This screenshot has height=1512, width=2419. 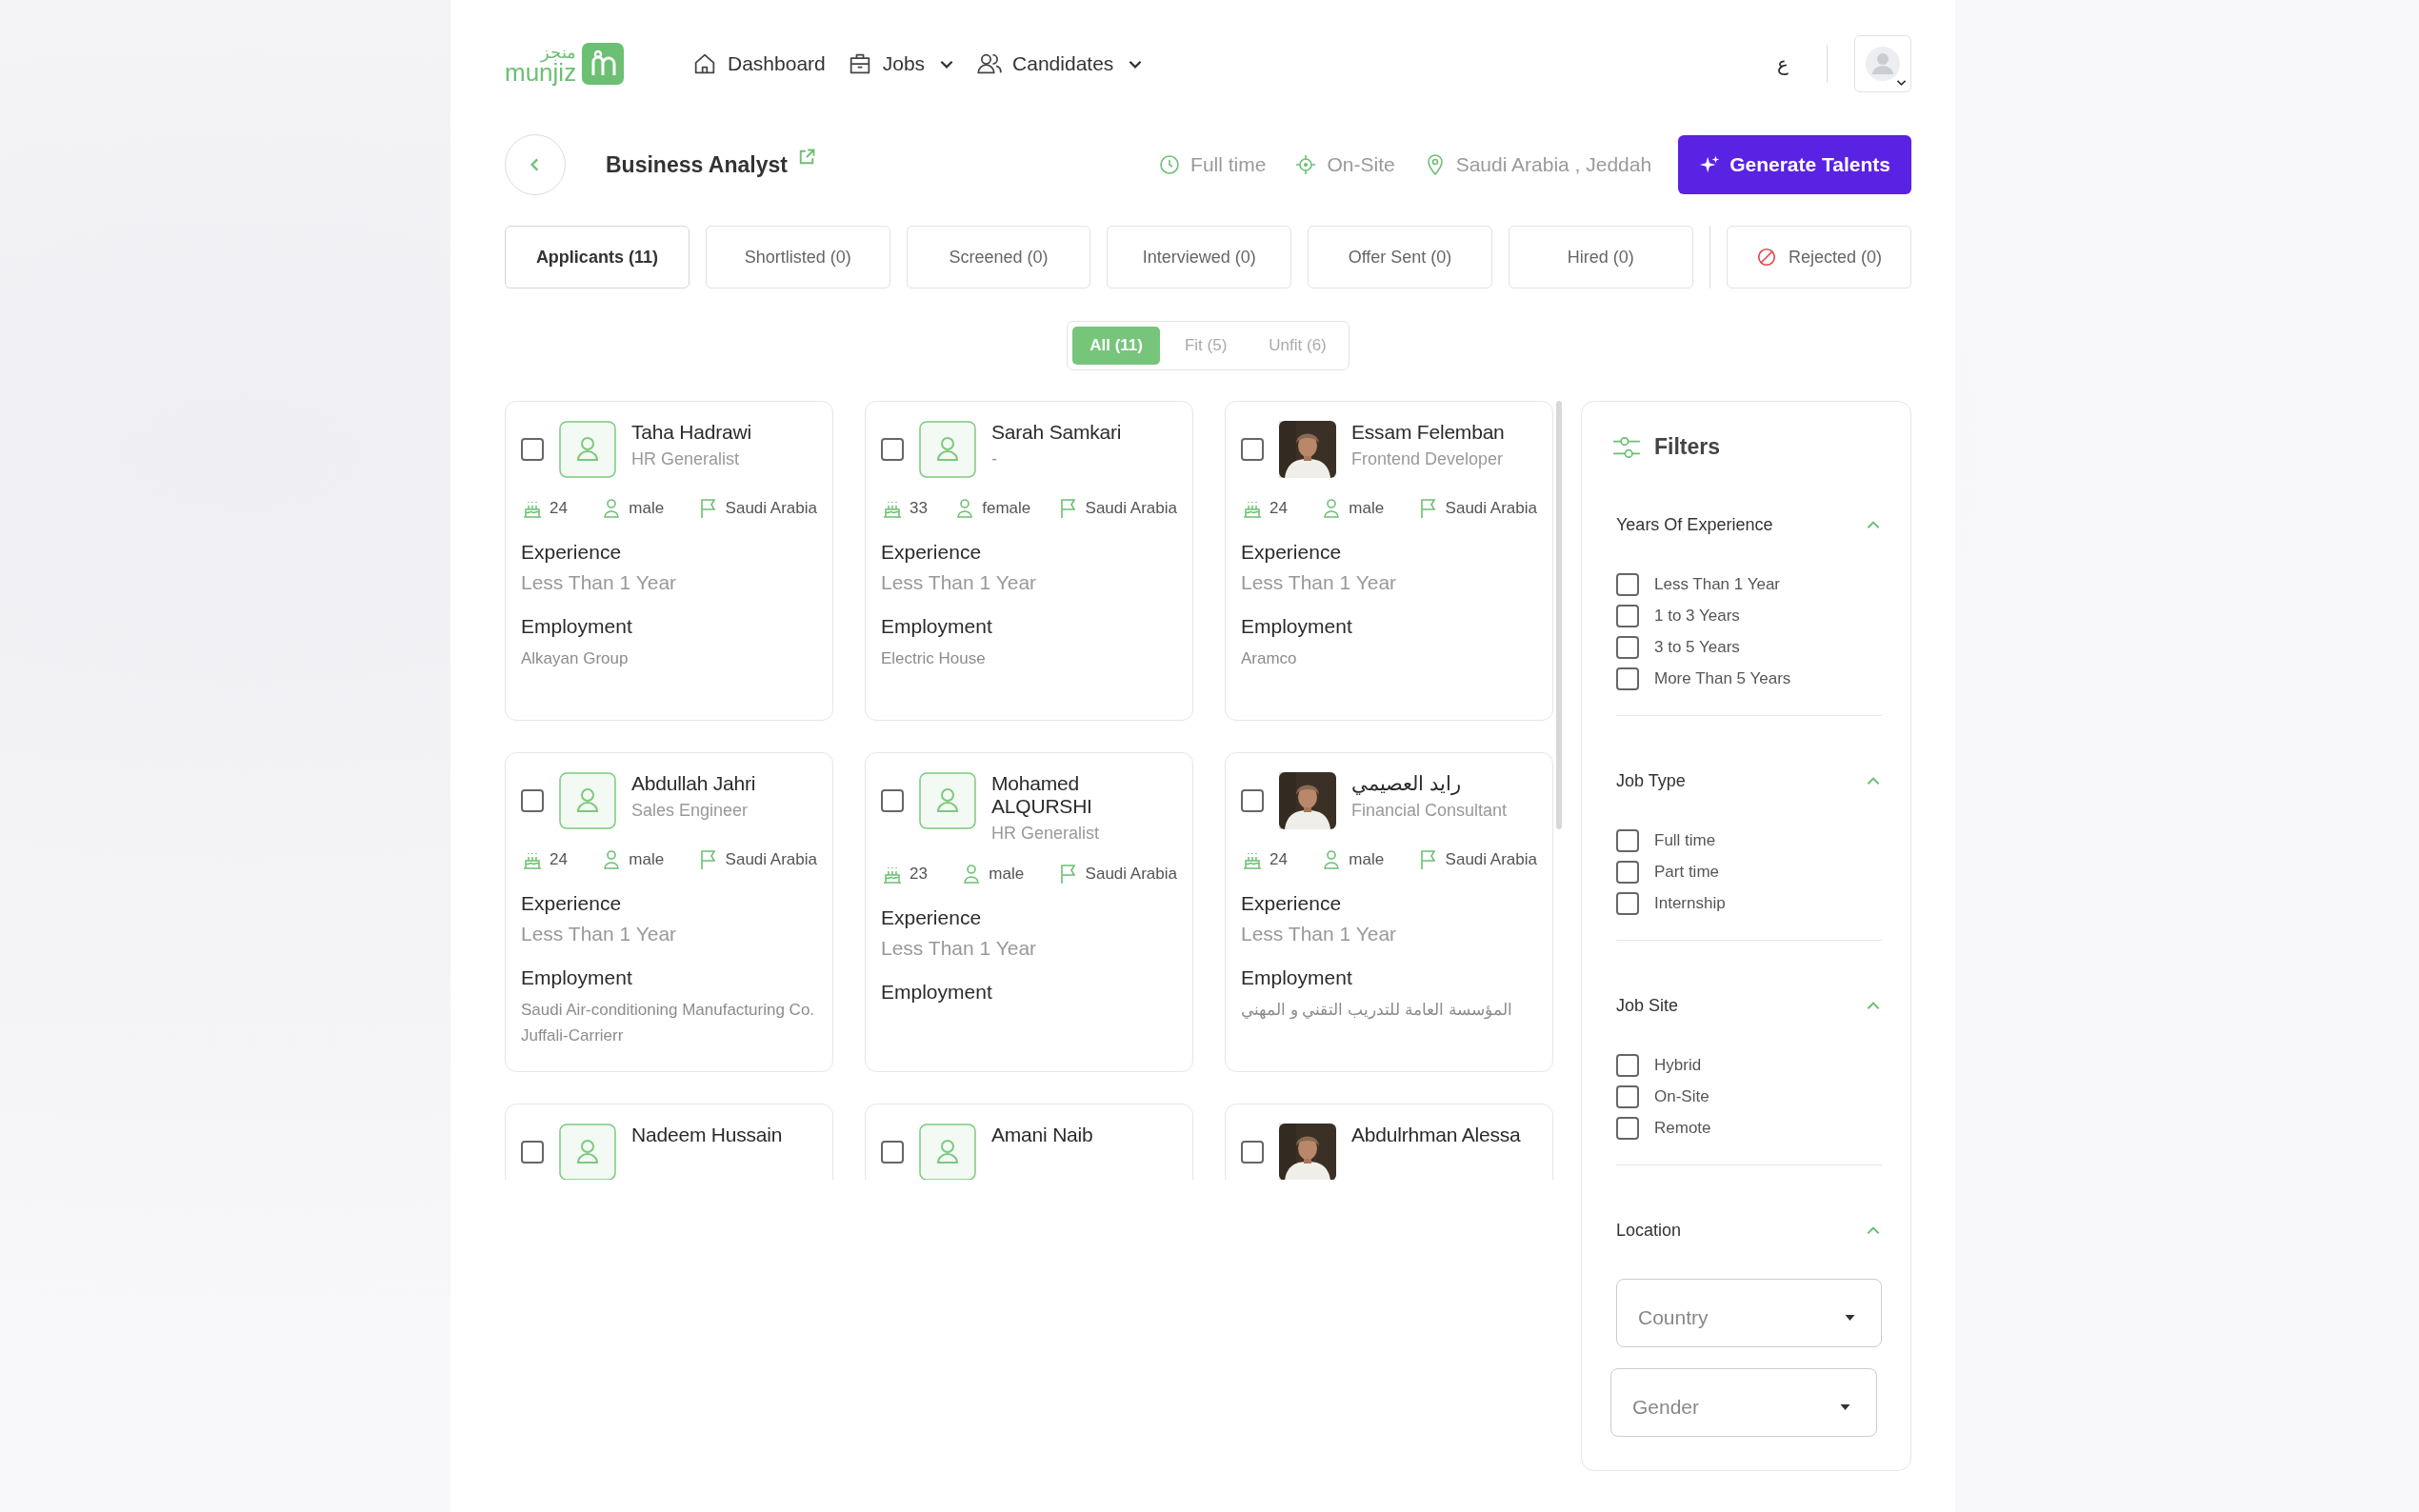 What do you see at coordinates (919, 508) in the screenshot?
I see `age-text: 33` at bounding box center [919, 508].